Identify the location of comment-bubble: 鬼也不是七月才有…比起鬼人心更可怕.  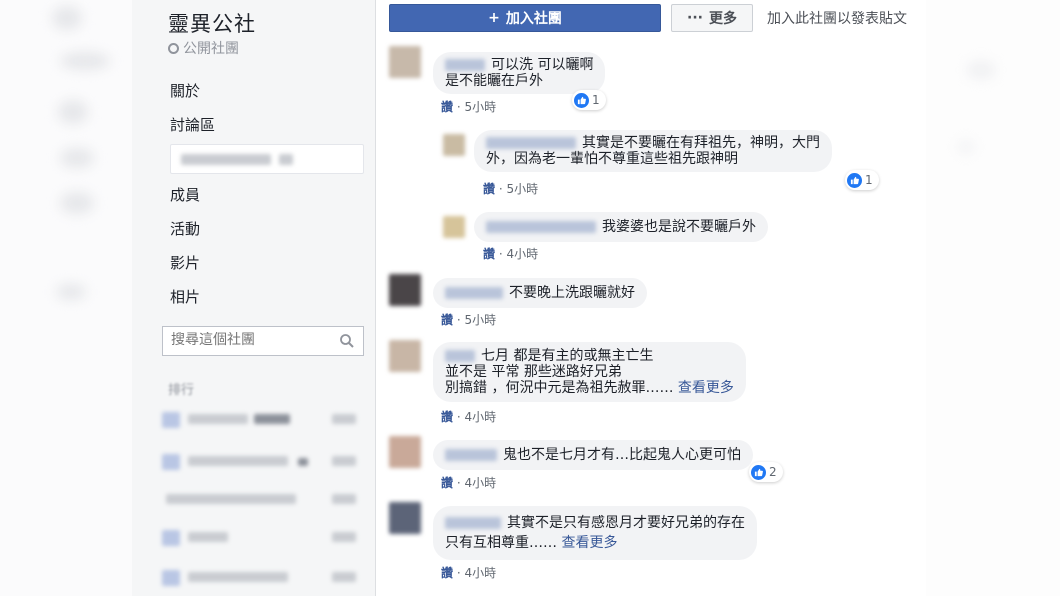
(593, 455).